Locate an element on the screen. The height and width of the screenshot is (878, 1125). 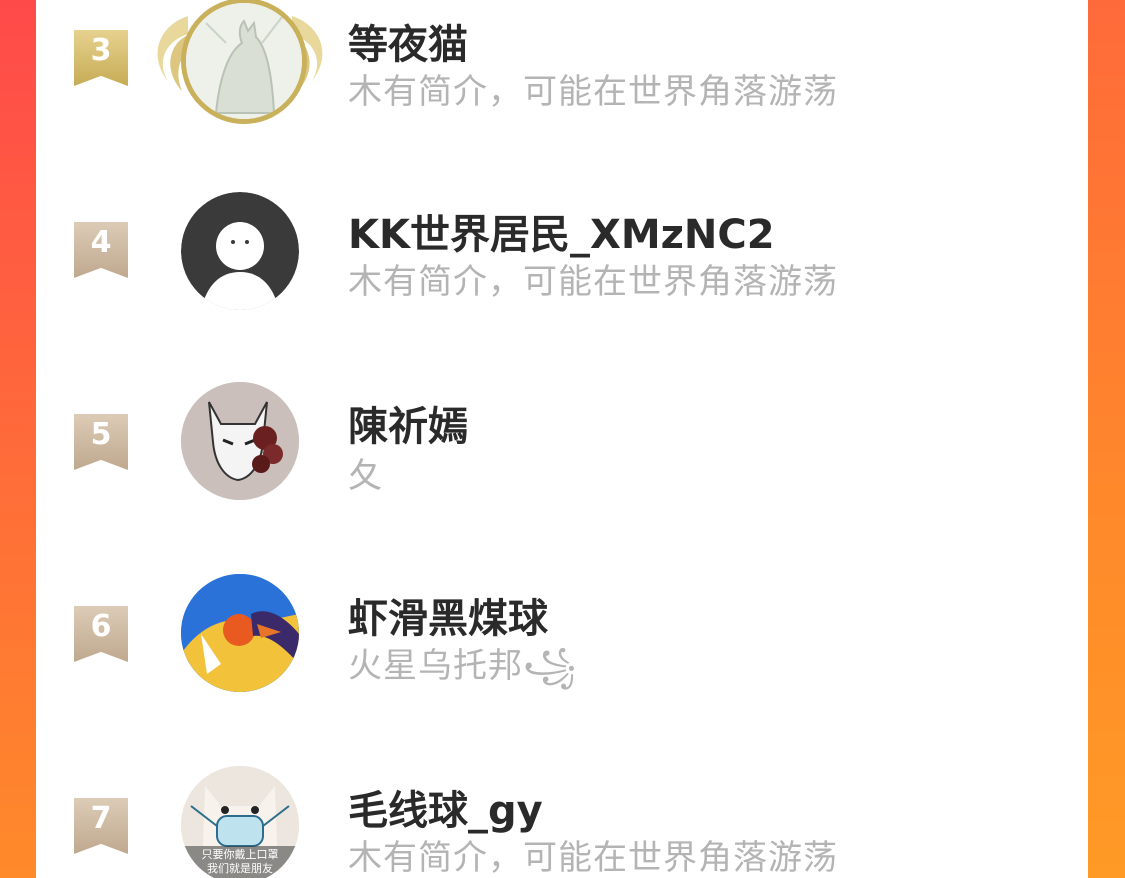
list-item: 7 只要你戴上口罩 我们就是朋友 毛线球_gy 木有简介，可能在世界角落游荡 is located at coordinates (562, 809).